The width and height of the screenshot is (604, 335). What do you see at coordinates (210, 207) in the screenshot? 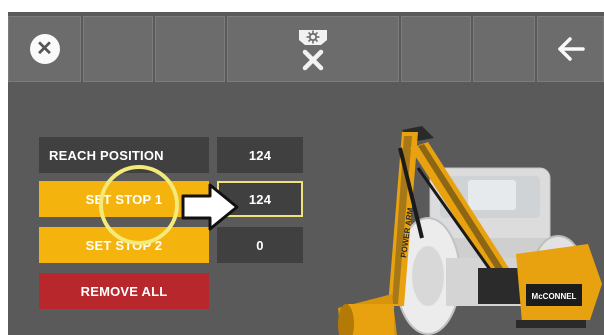
I see `pointer-arrow-icon` at bounding box center [210, 207].